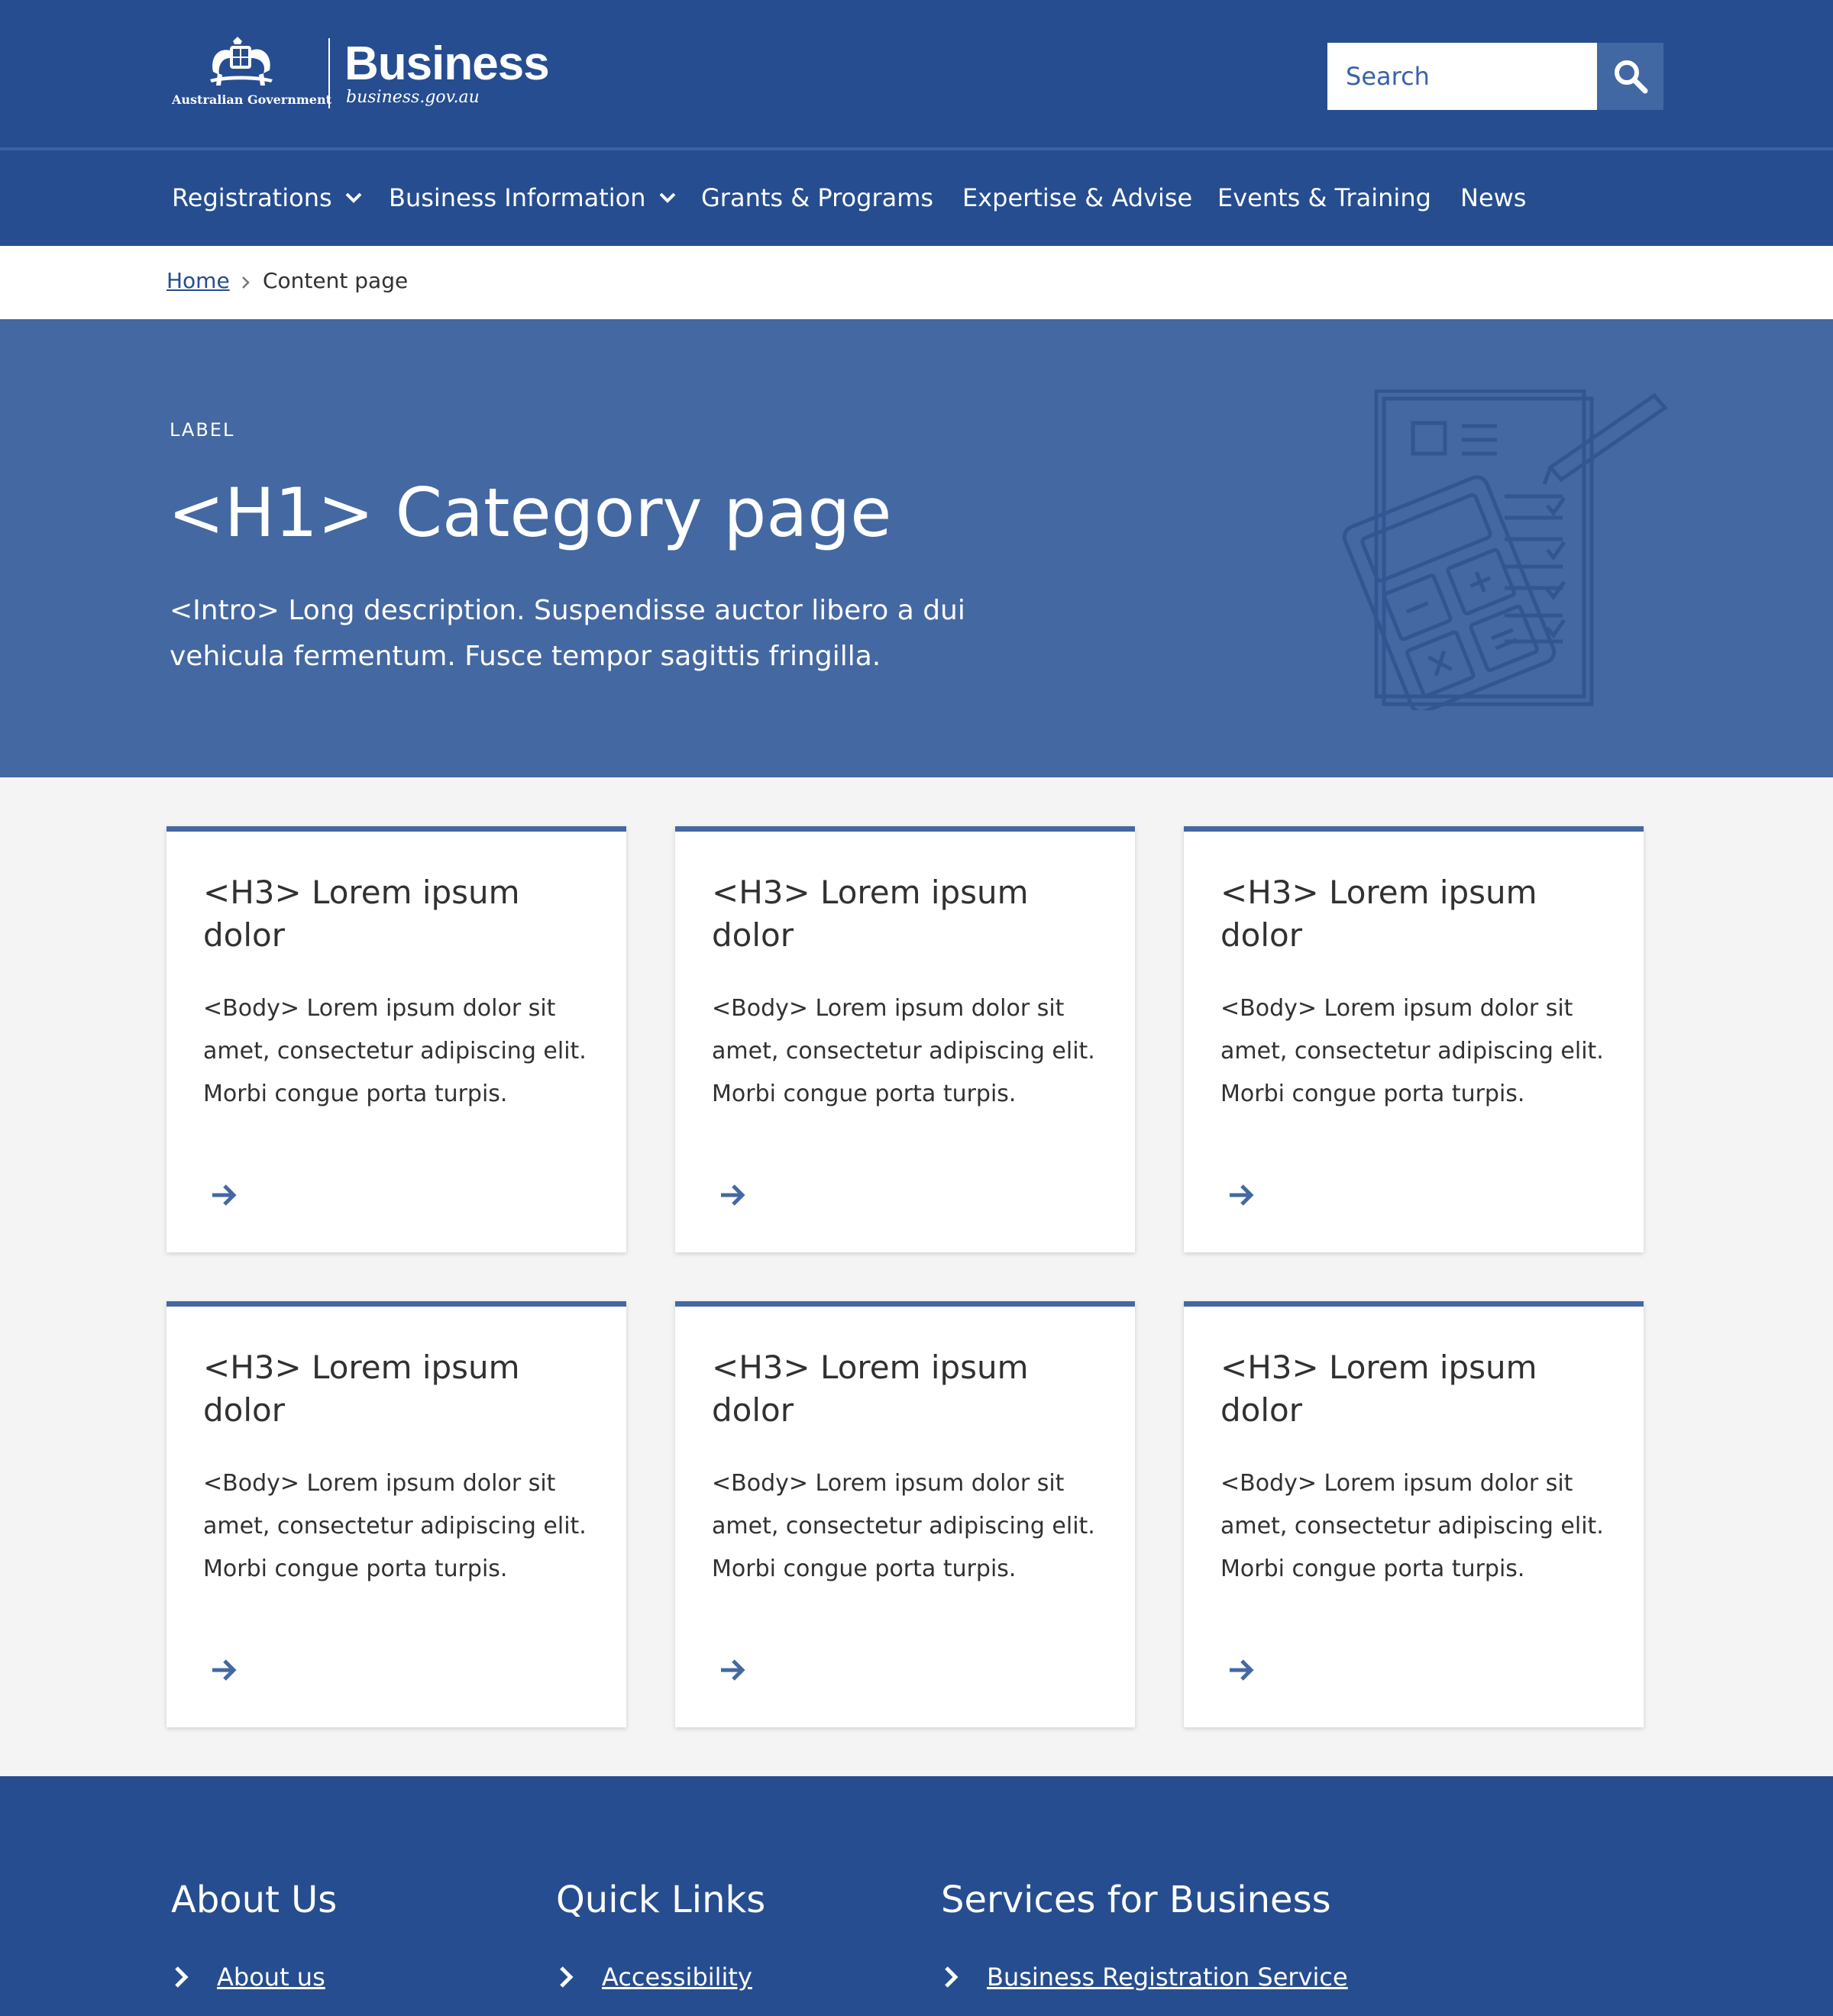  What do you see at coordinates (252, 99) in the screenshot?
I see `gov-name: Australian Government` at bounding box center [252, 99].